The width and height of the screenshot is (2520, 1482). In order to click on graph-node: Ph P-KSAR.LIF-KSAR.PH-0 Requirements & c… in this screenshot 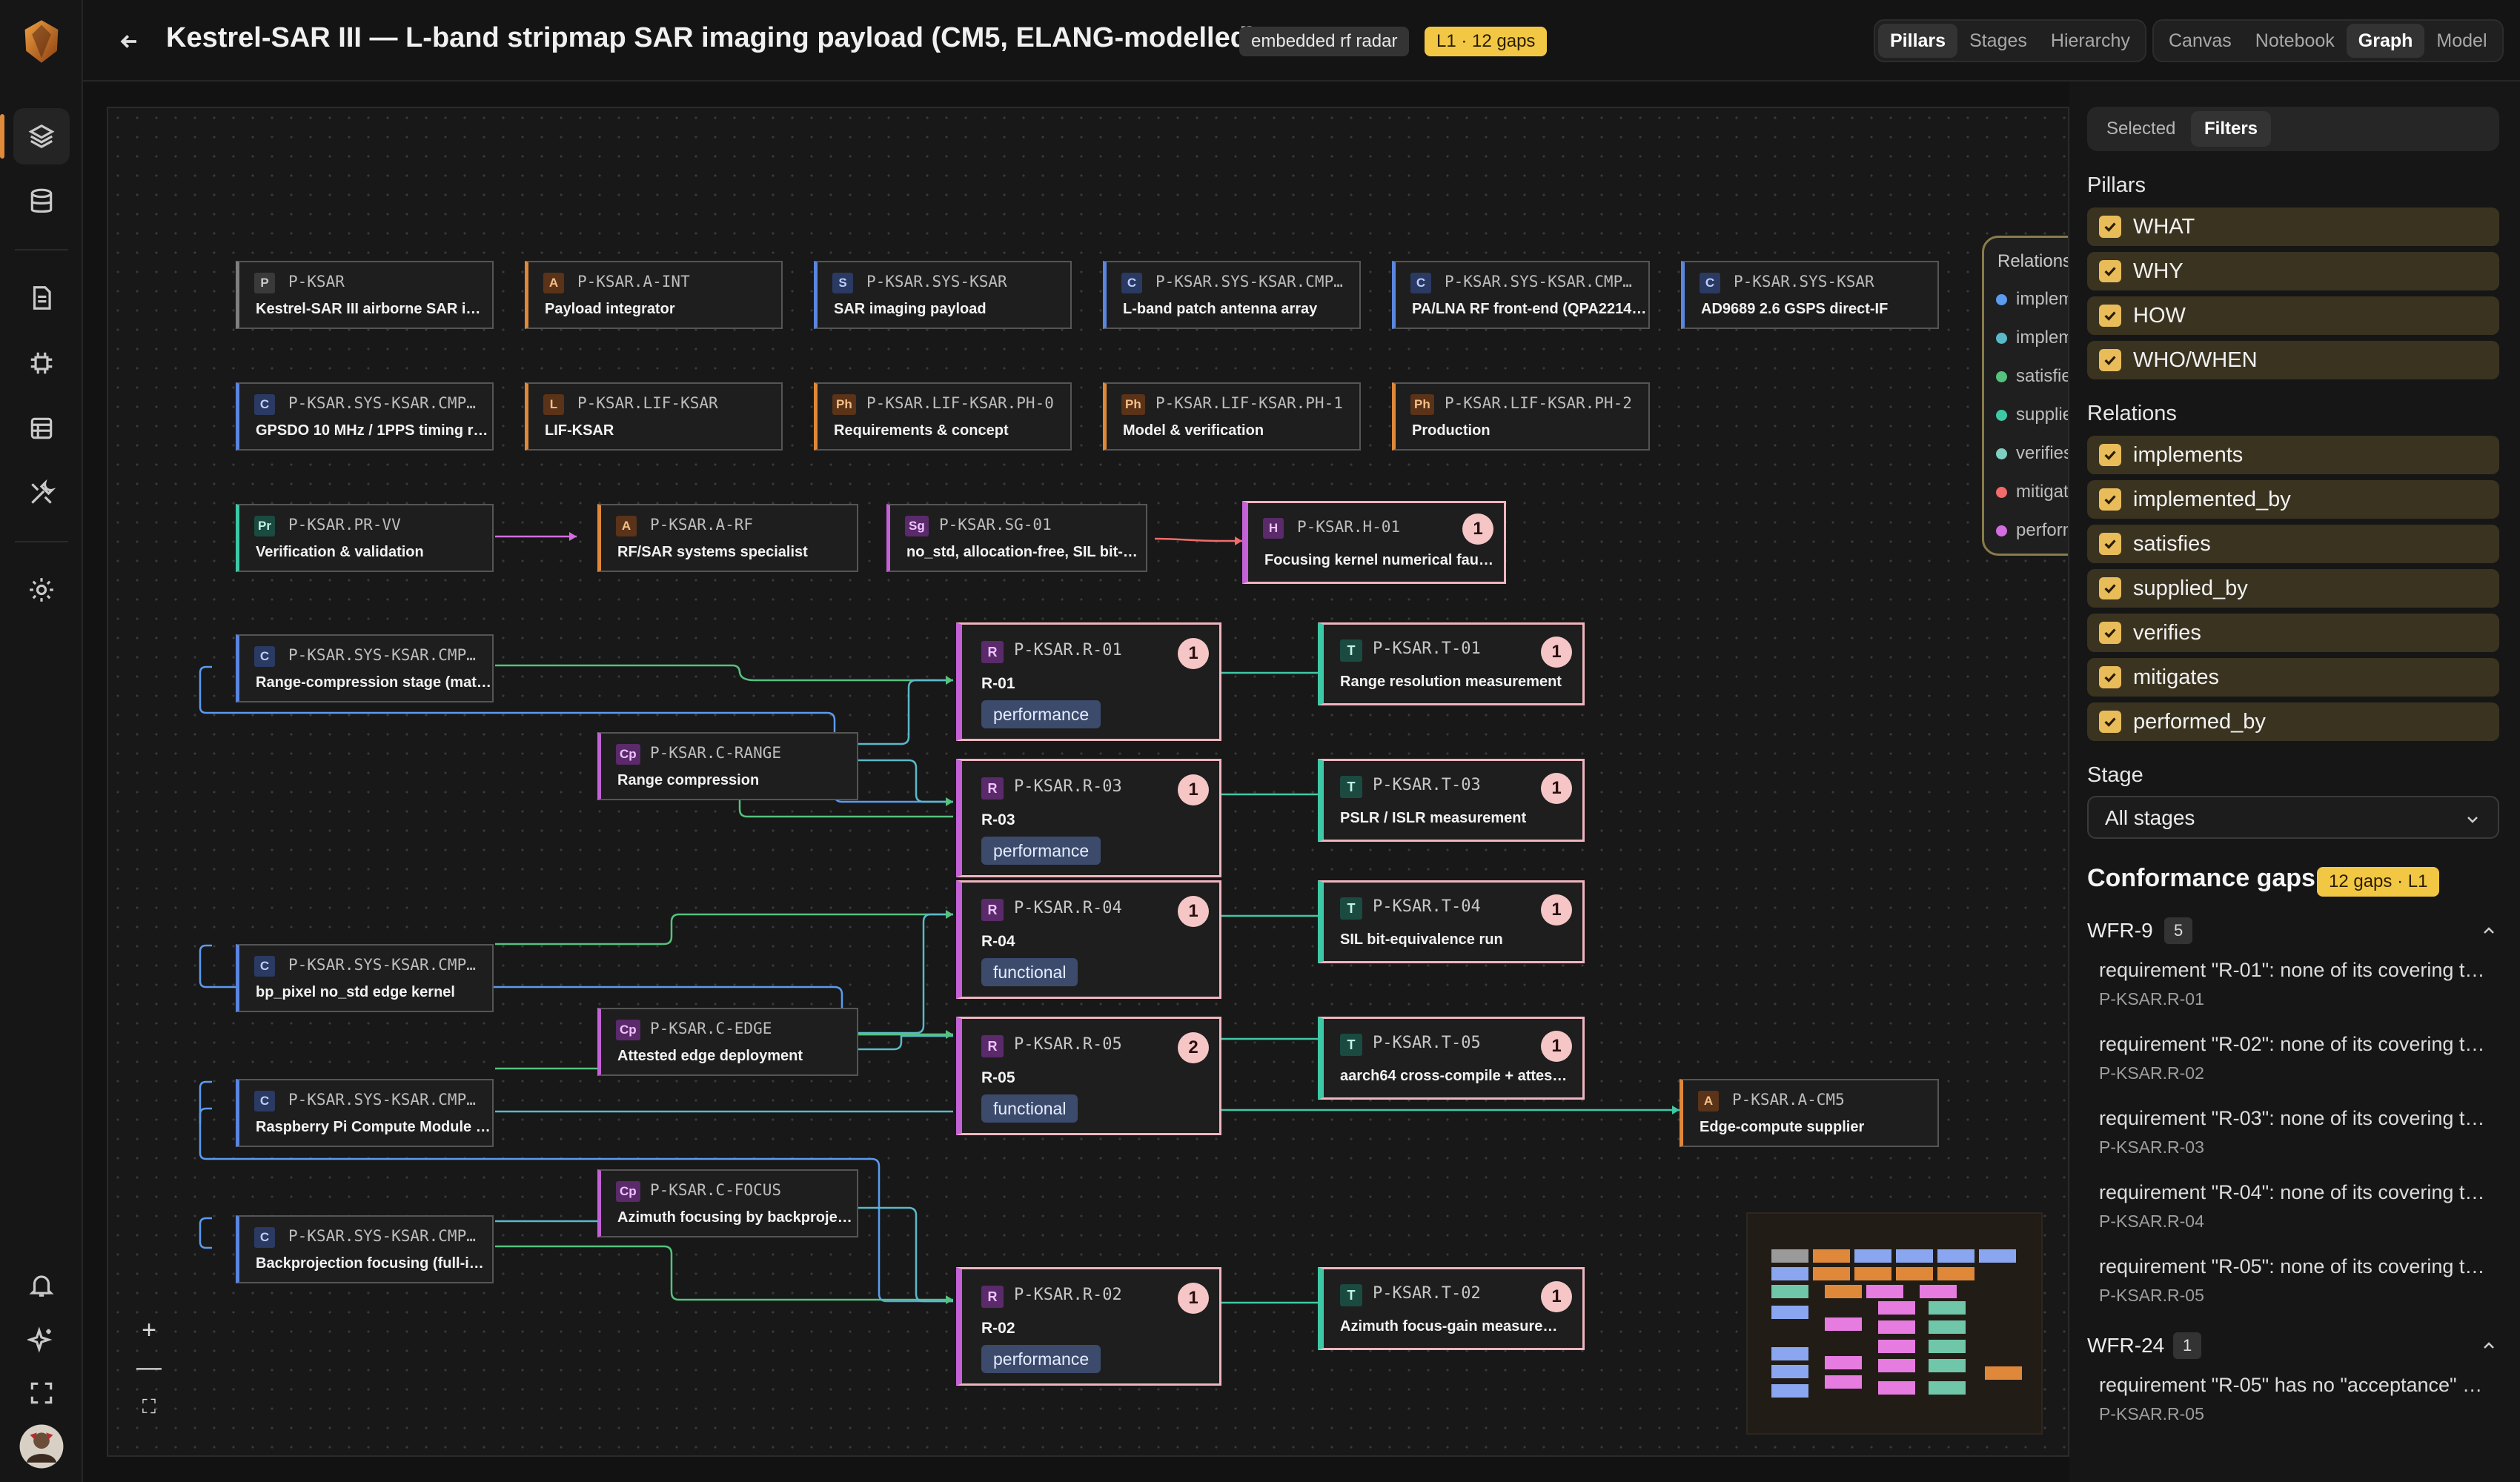, I will do `click(943, 416)`.